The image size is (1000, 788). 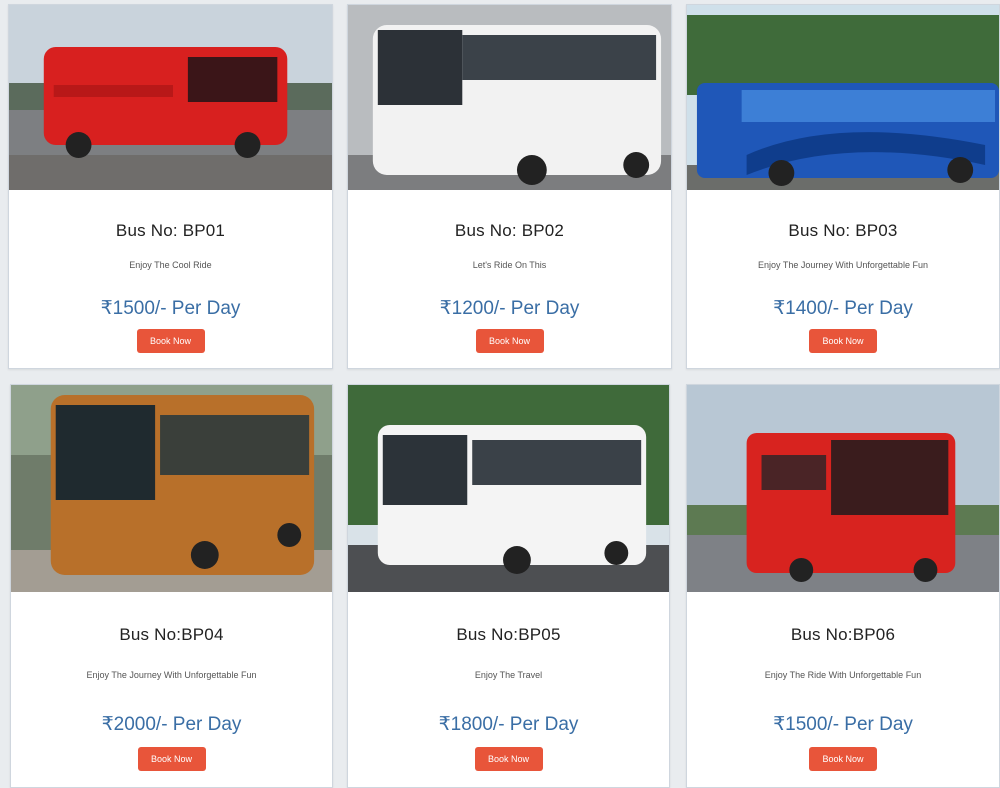 What do you see at coordinates (509, 308) in the screenshot?
I see `bus-price: ₹1200/- Per Day` at bounding box center [509, 308].